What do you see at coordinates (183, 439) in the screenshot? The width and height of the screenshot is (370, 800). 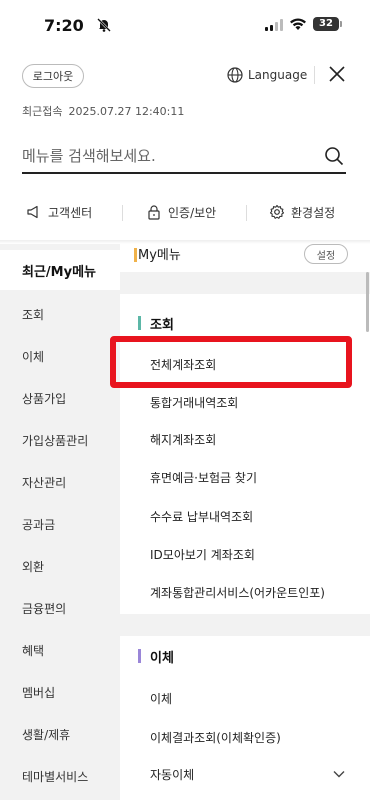 I see `menu-link-closed-accounts: 해지계좌조회` at bounding box center [183, 439].